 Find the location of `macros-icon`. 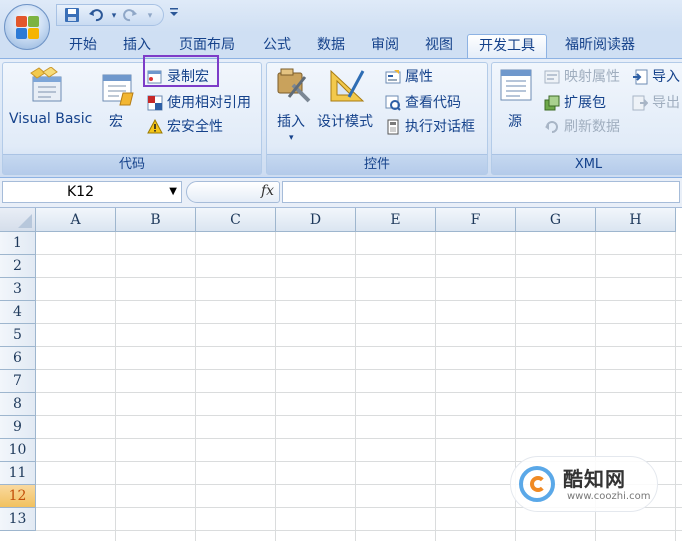

macros-icon is located at coordinates (118, 91).